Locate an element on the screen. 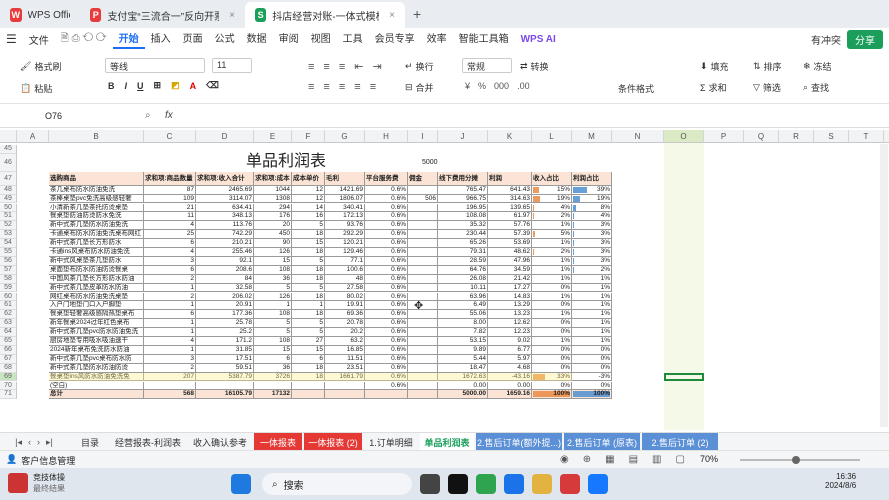  data-cell: 8% is located at coordinates (592, 208).